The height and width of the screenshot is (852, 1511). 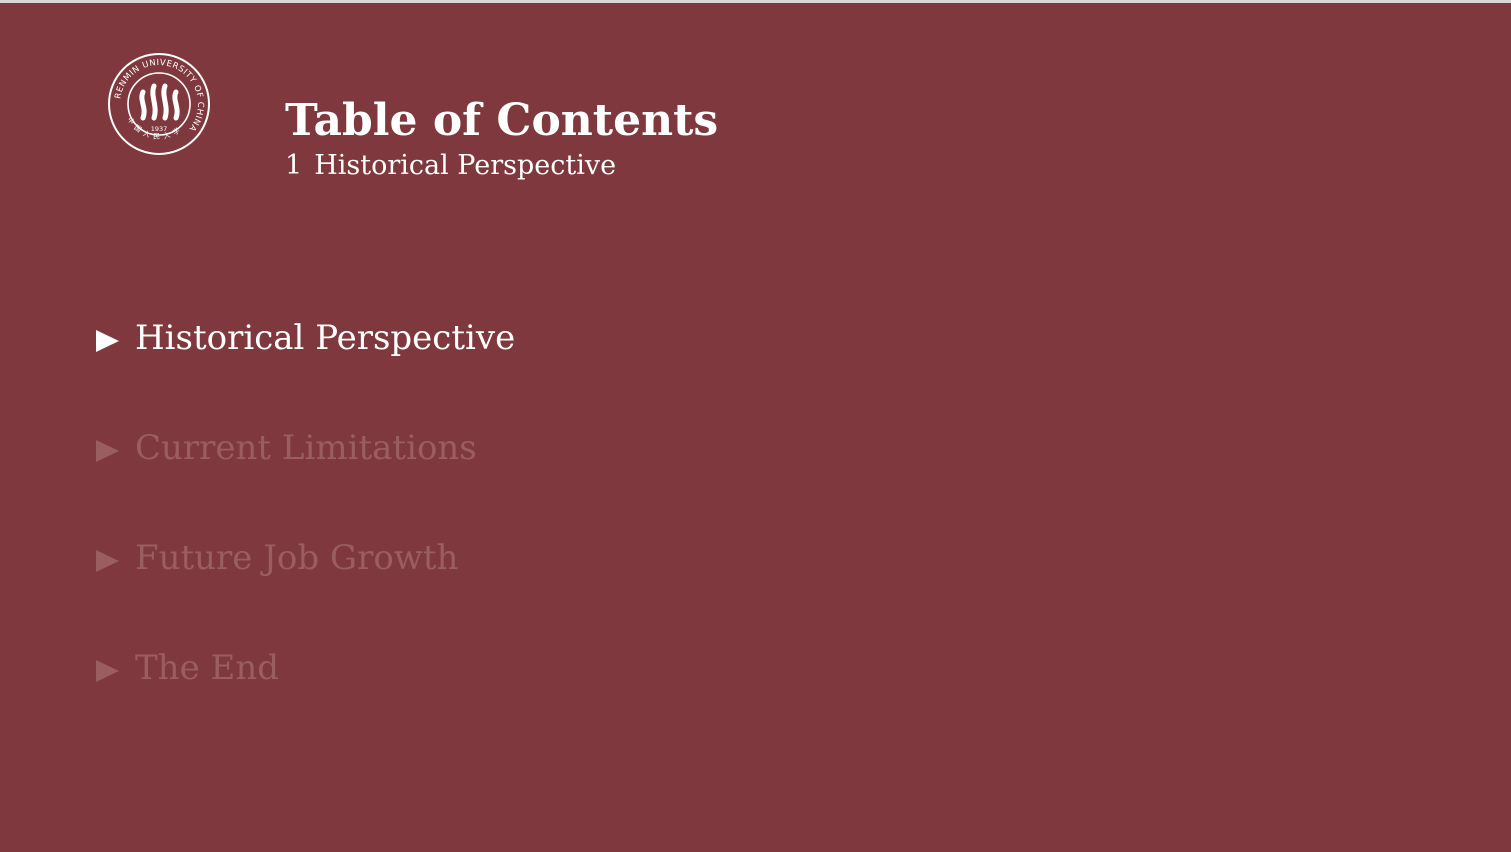 What do you see at coordinates (294, 165) in the screenshot?
I see `section-number: 1` at bounding box center [294, 165].